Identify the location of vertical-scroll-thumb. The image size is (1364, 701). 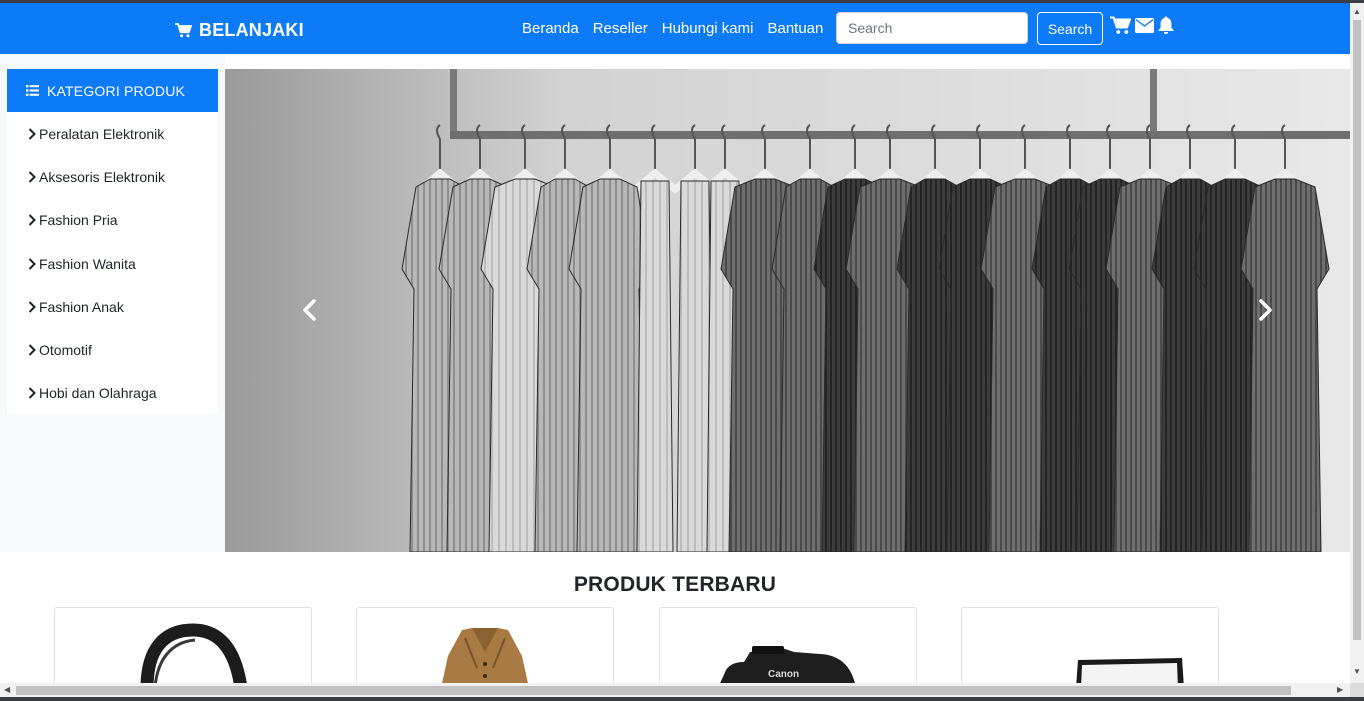
(1357, 330).